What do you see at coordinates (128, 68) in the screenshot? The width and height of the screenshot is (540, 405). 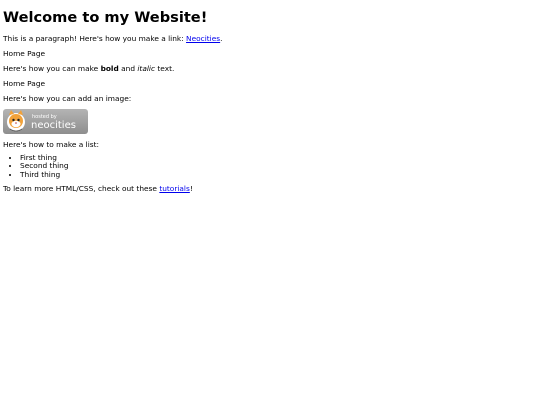 I see `formatting-text-mid: and` at bounding box center [128, 68].